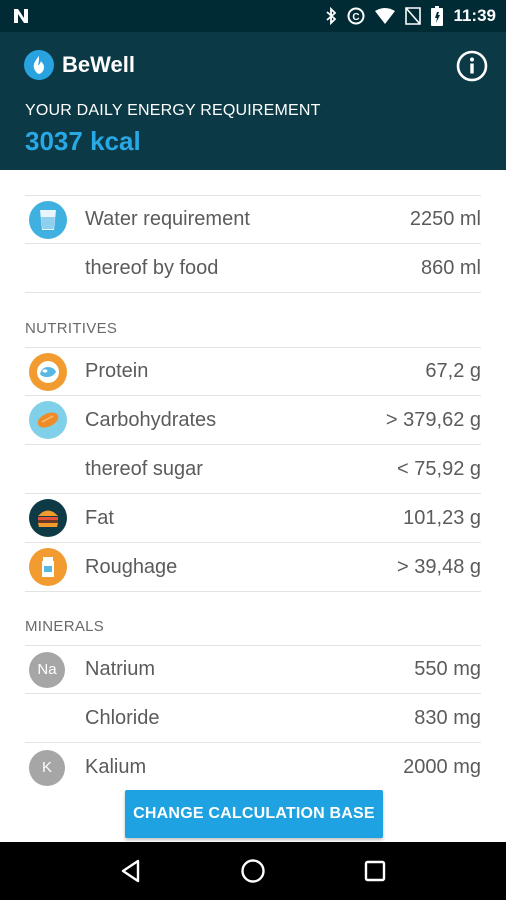  I want to click on list-item-protein: Protein 67,2 g, so click(253, 371).